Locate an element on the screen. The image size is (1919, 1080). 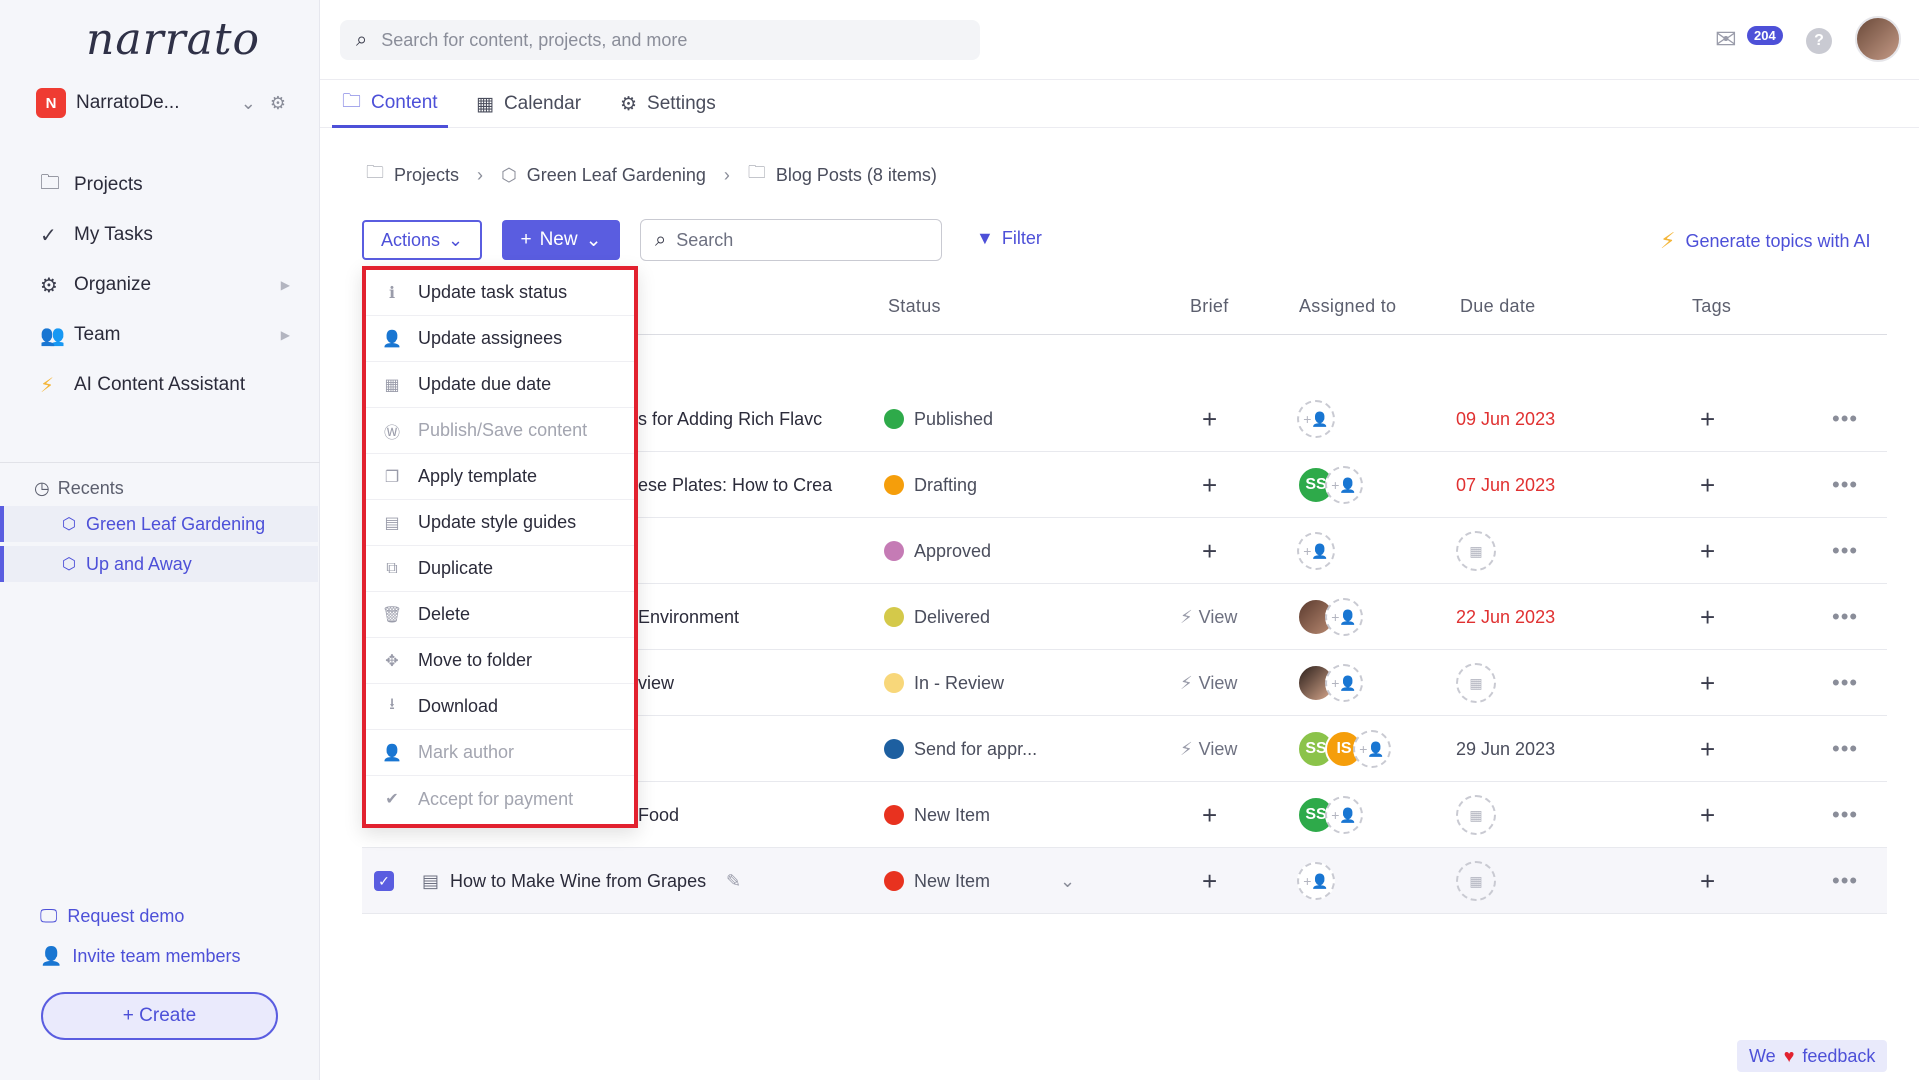
sidebar-item-team: 👥 Team ▶ is located at coordinates (165, 335).